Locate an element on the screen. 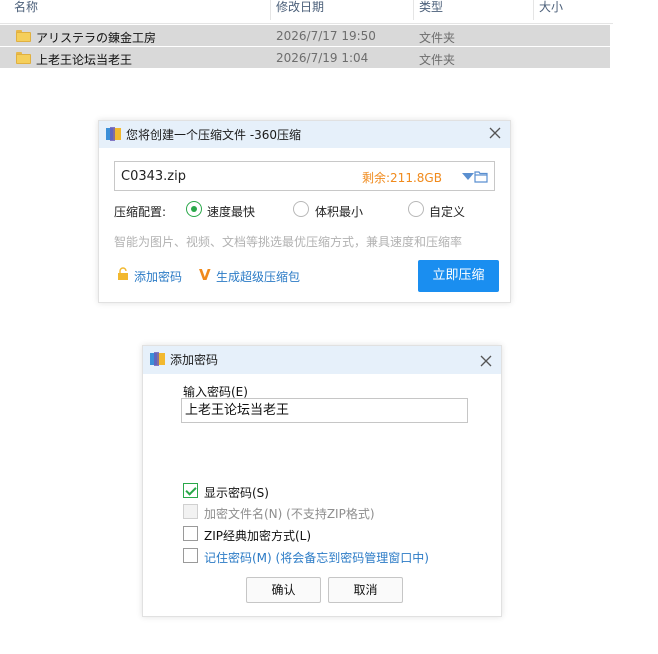 Image resolution: width=658 pixels, height=654 pixels. password-dialog-titlebar: 添加密码 is located at coordinates (322, 360).